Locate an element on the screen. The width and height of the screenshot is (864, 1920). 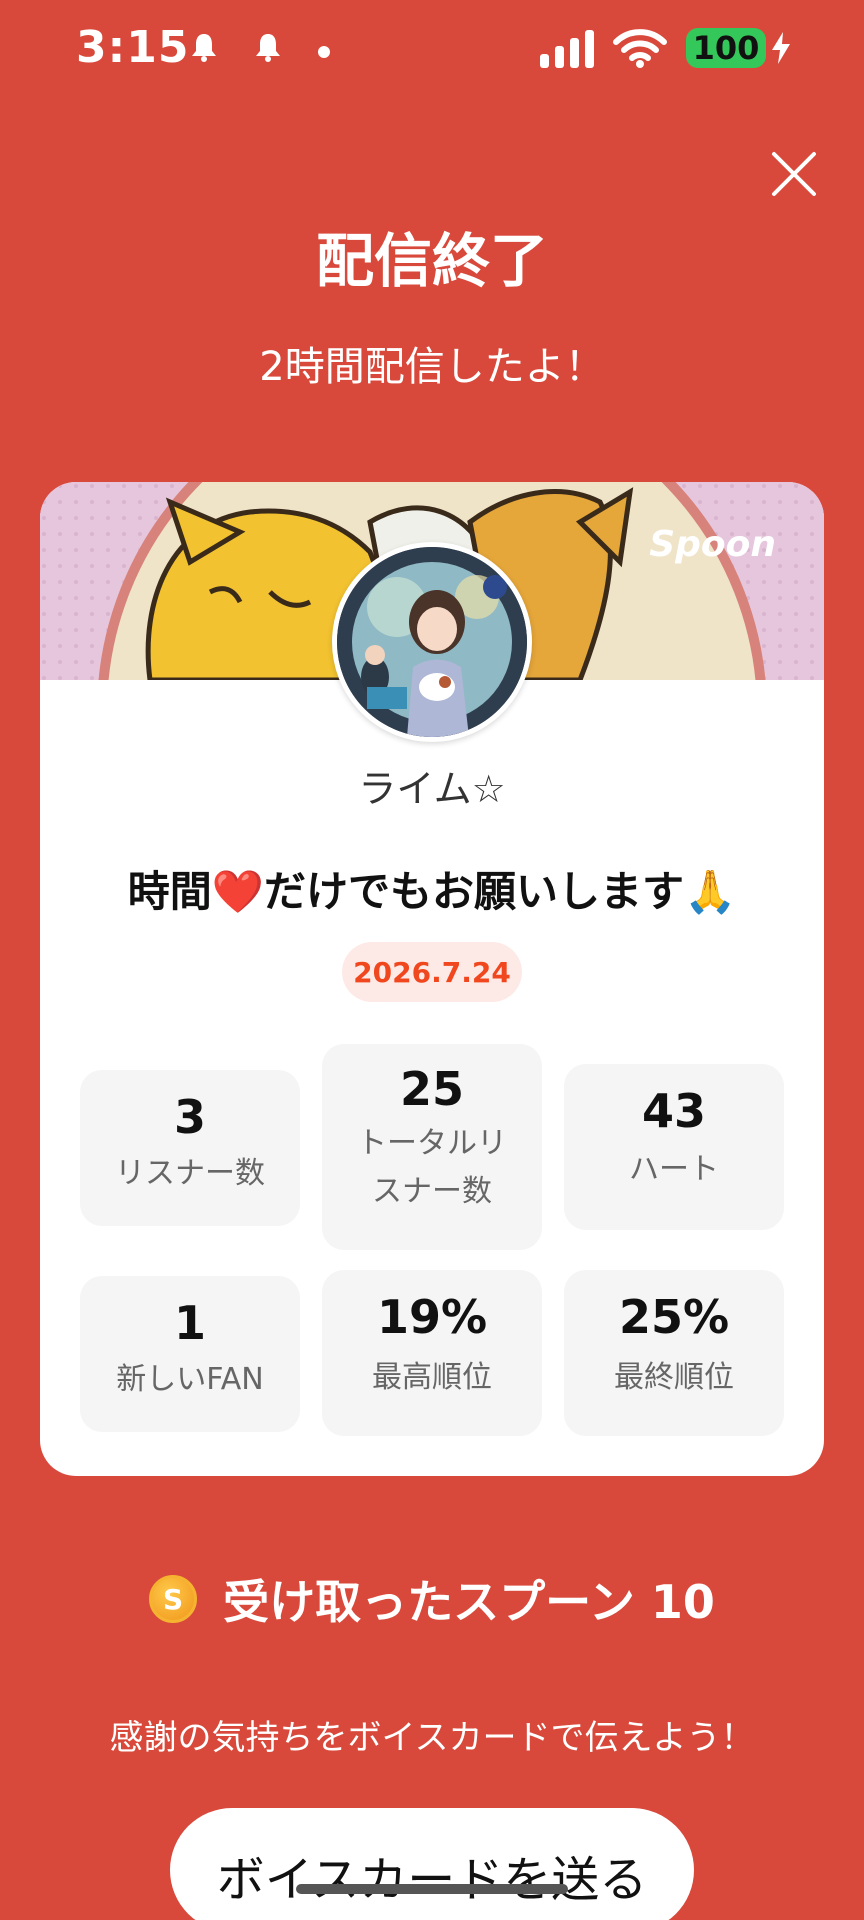
spoons-received: S 受け取ったスプーン 10 is located at coordinates (432, 1599).